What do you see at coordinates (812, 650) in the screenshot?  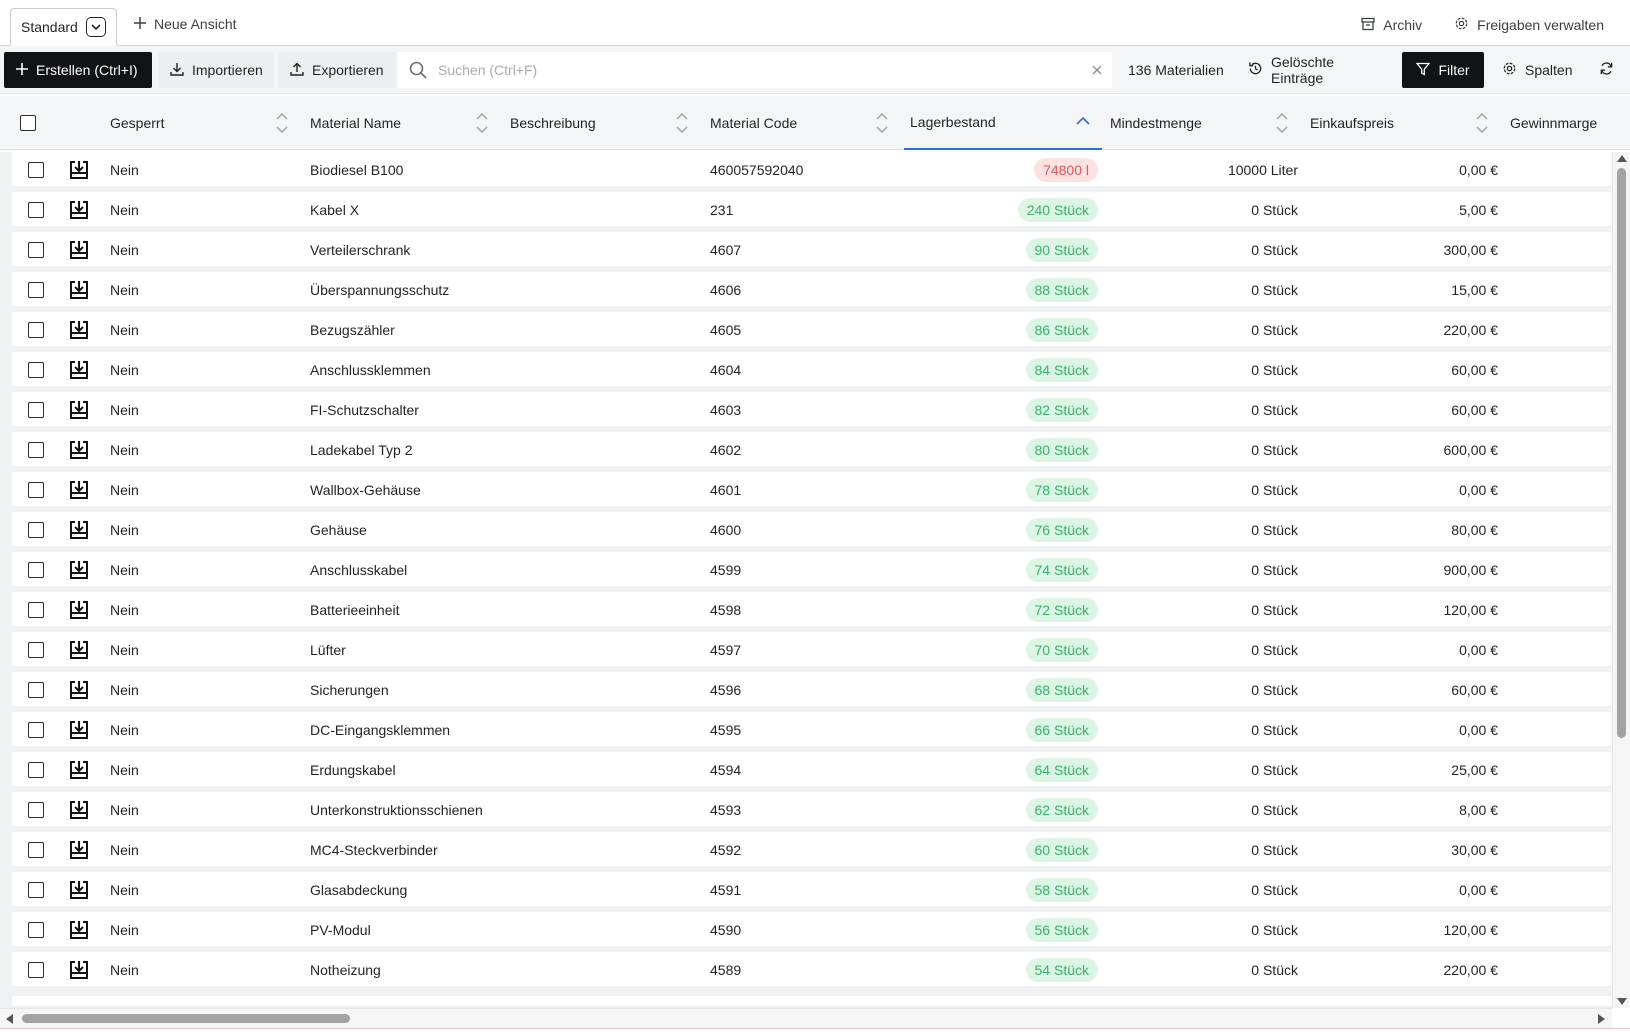 I see `table-row: Nein Lüfter 4597 70 Stück 0 Stück 0,00 €` at bounding box center [812, 650].